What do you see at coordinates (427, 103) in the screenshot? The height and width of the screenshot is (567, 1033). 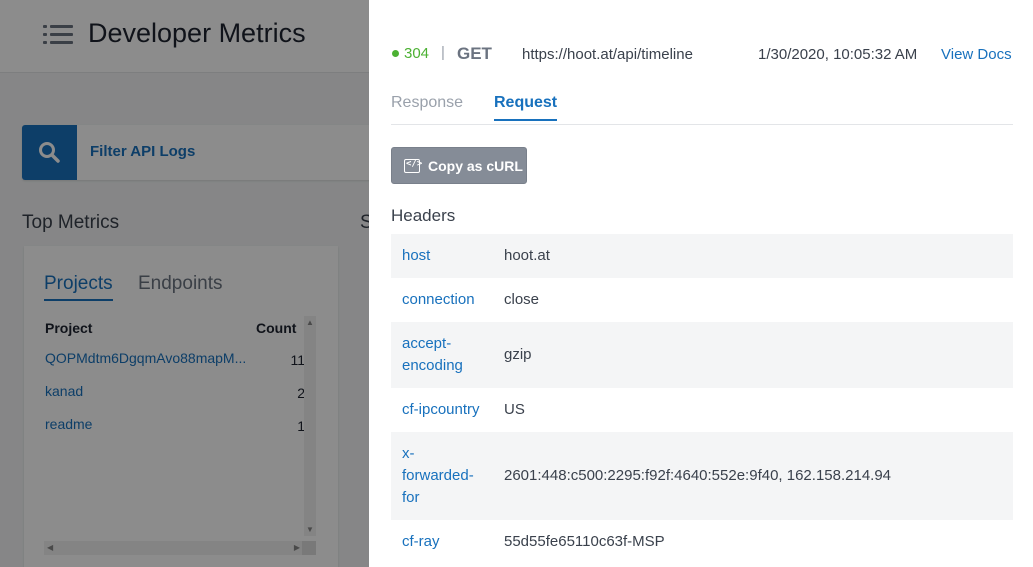 I see `tab-response: Response` at bounding box center [427, 103].